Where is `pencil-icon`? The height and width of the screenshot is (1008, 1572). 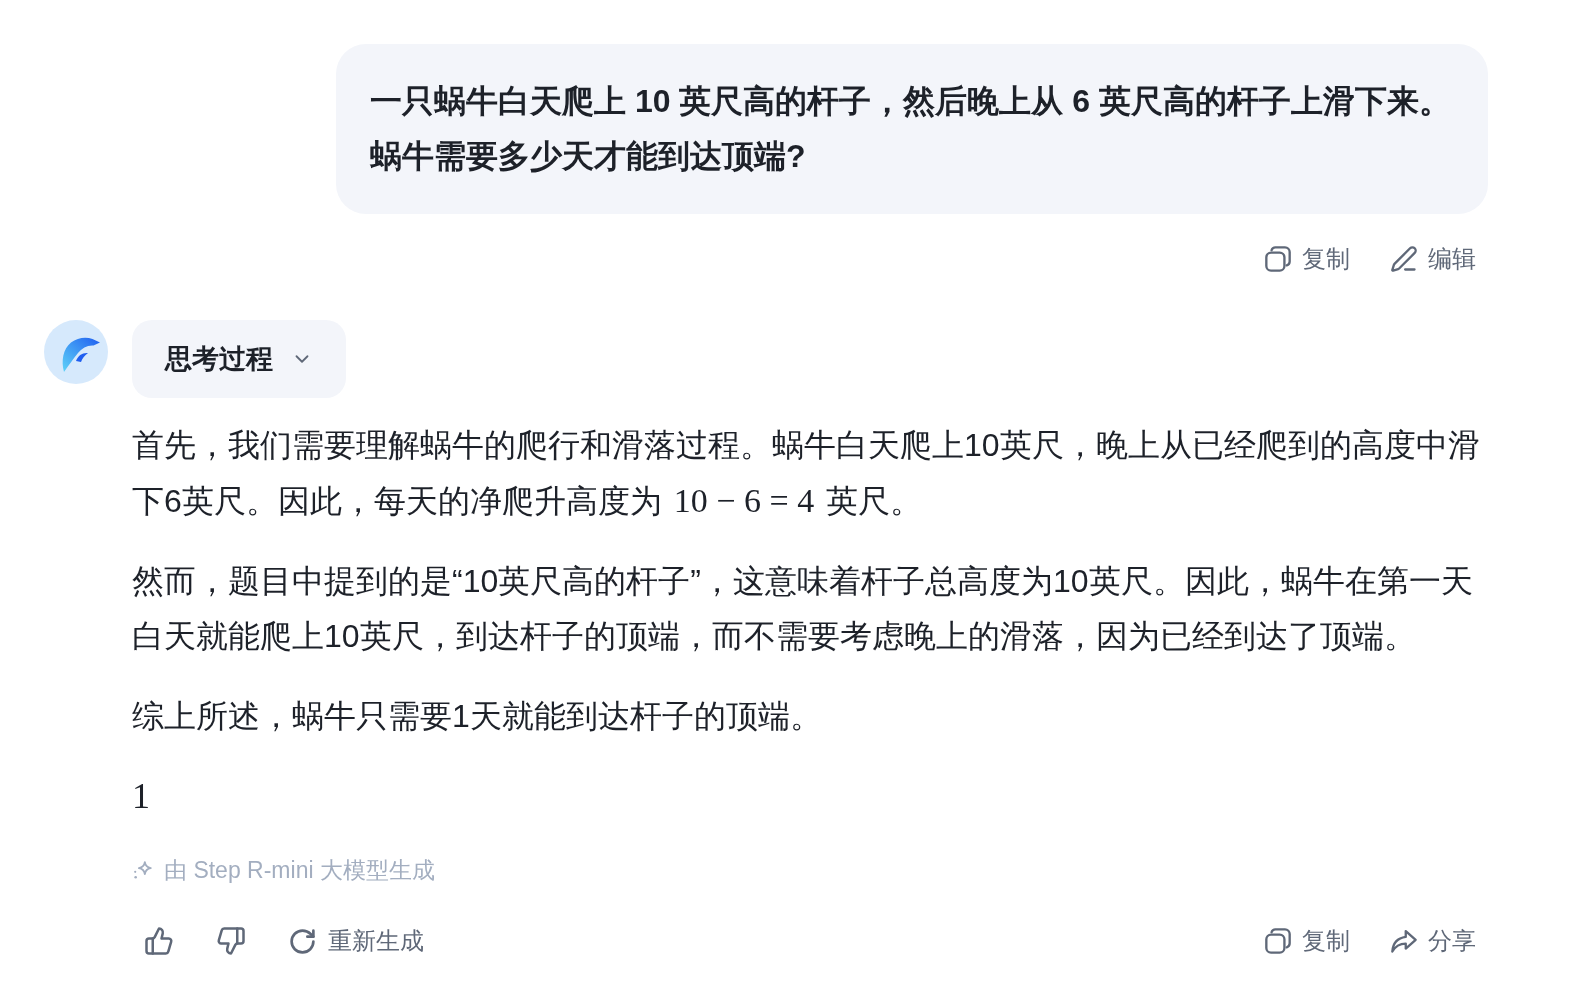
pencil-icon is located at coordinates (1404, 259).